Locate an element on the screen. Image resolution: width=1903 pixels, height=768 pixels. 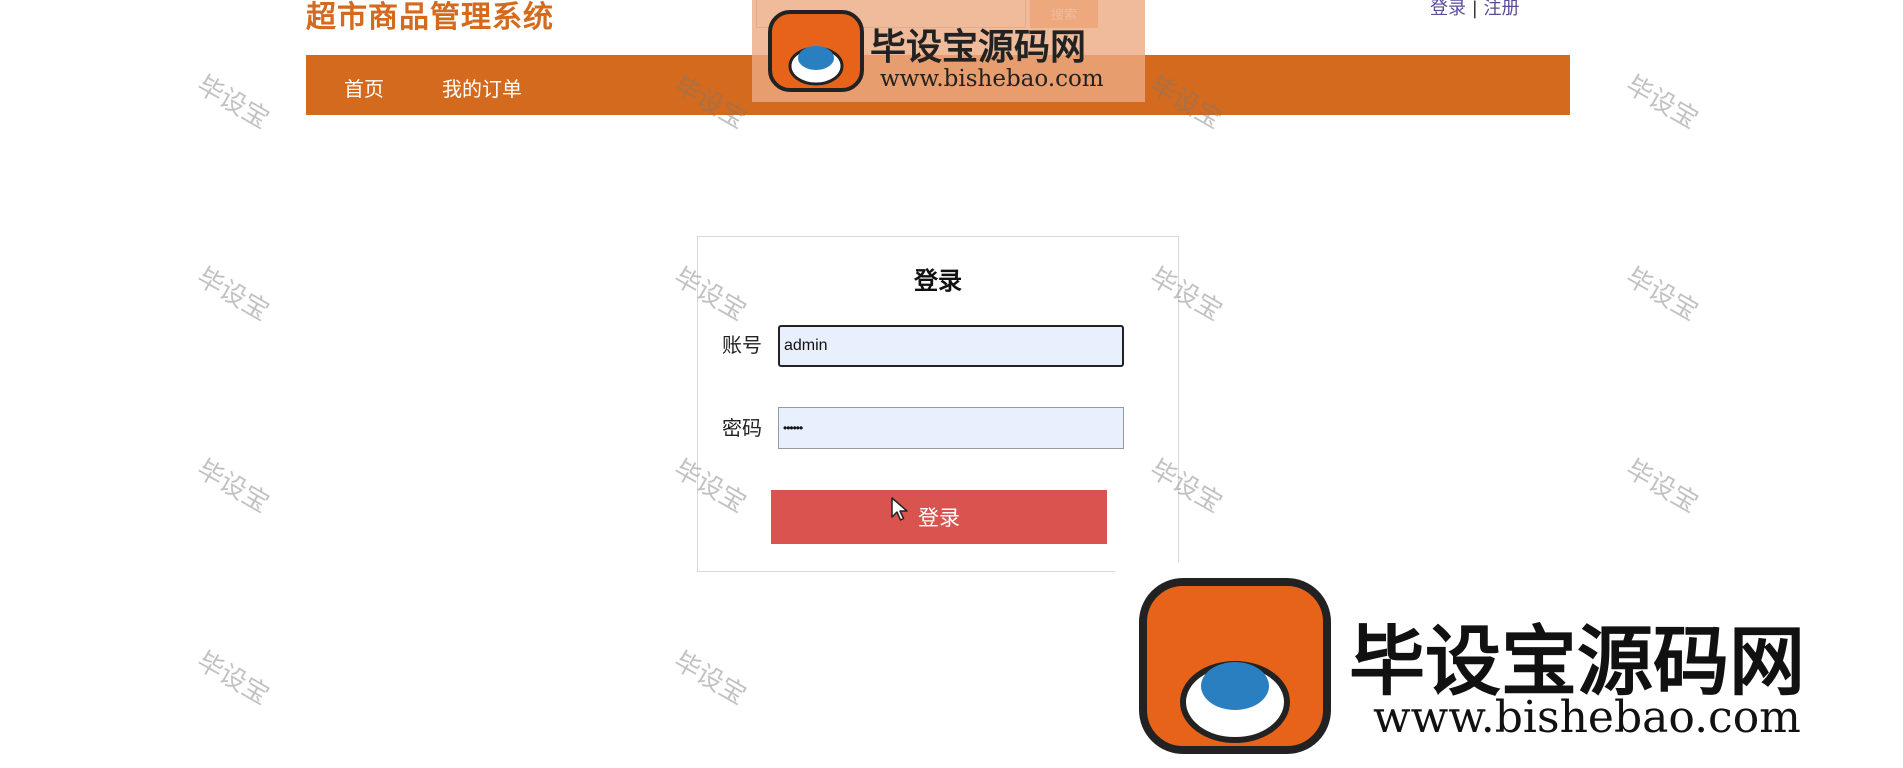
password-label: 密码 is located at coordinates (742, 428).